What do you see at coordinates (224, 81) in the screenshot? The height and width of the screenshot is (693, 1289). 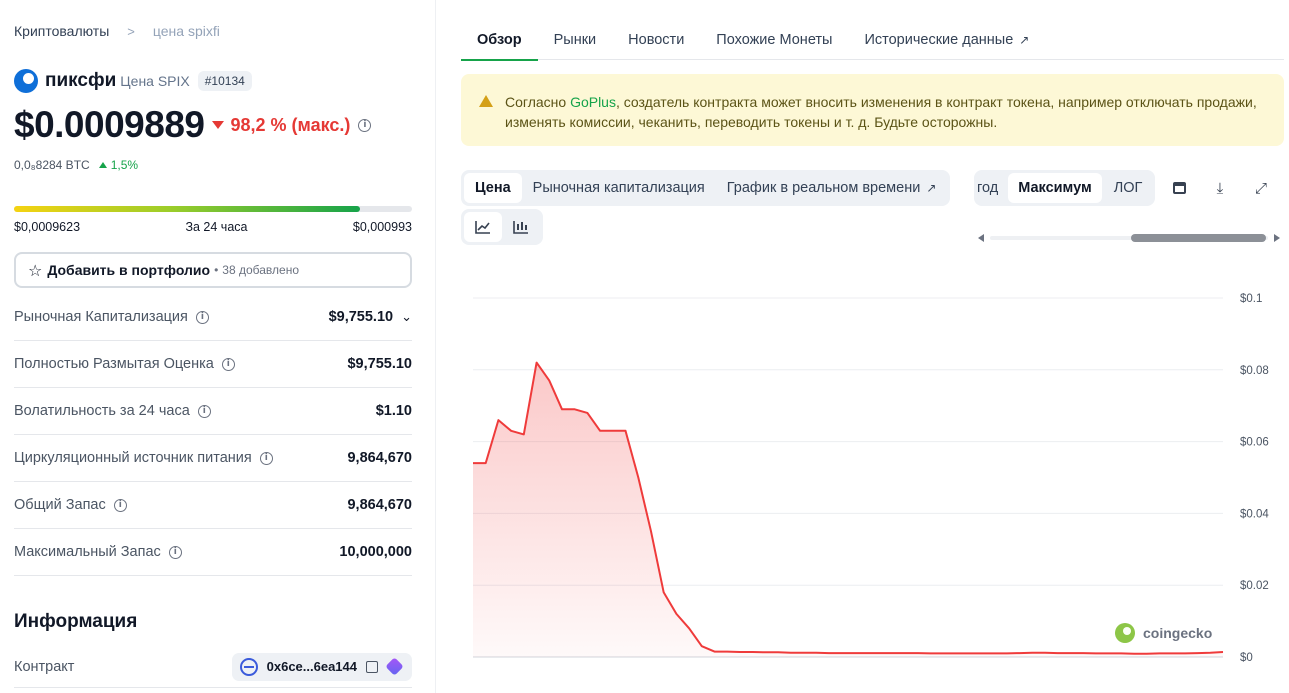 I see `rank-badge: #10134` at bounding box center [224, 81].